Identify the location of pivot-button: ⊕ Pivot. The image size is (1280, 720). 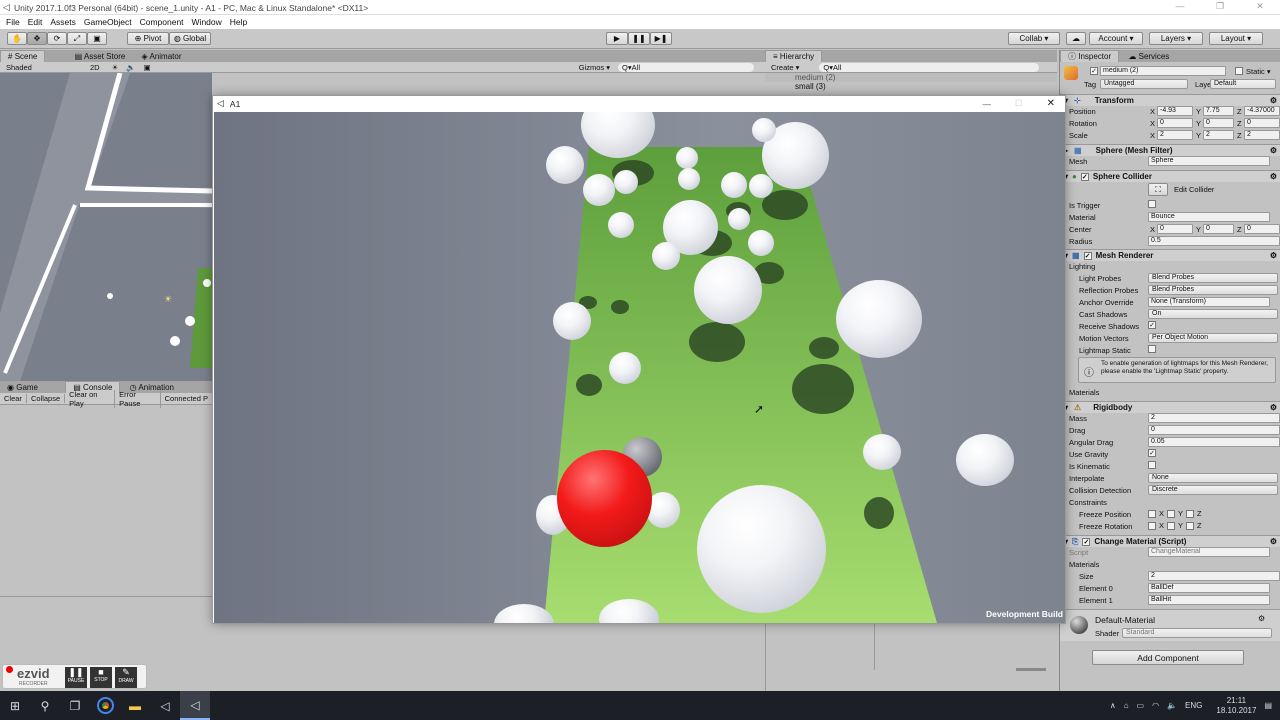
(148, 38).